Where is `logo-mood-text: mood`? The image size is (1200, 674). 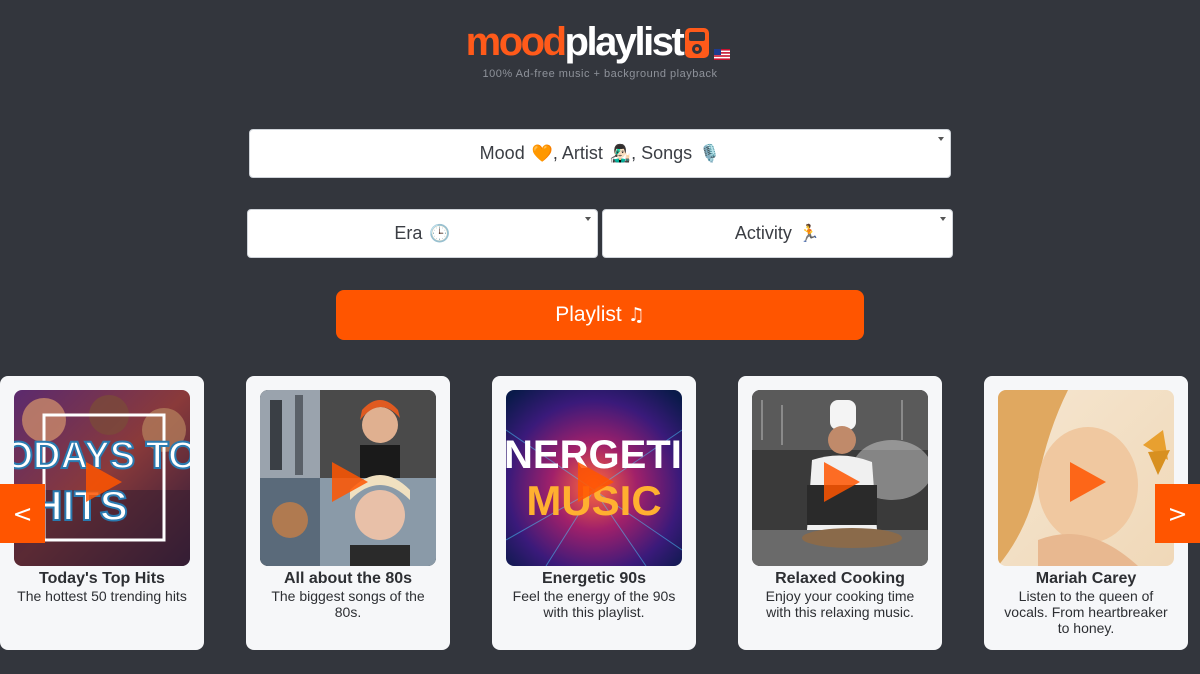
logo-mood-text: mood is located at coordinates (516, 42).